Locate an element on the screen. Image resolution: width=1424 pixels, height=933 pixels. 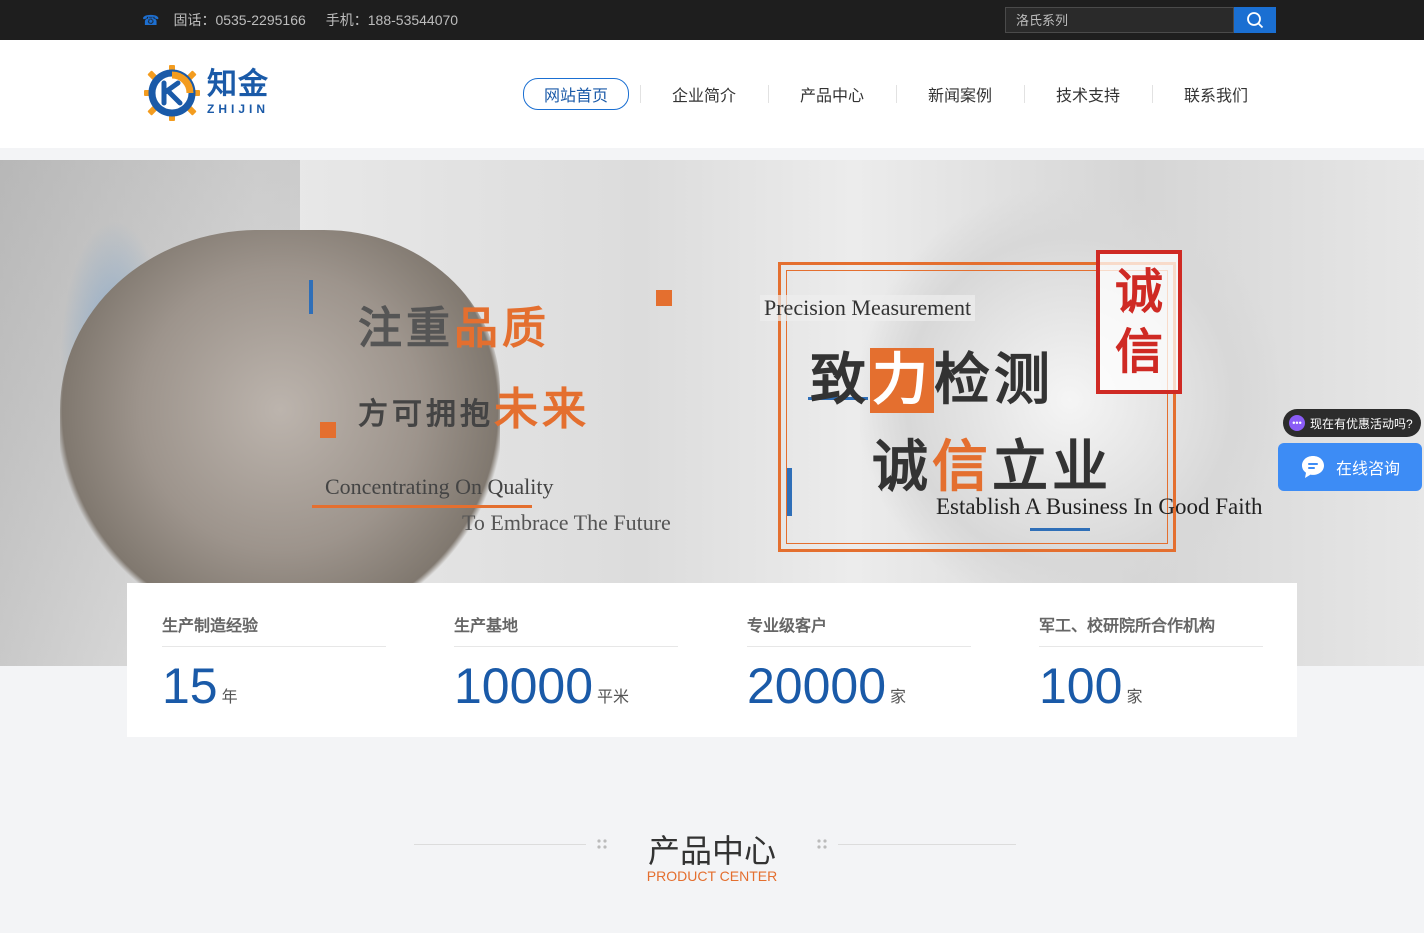
nav-support: 技术支持 is located at coordinates (1088, 94).